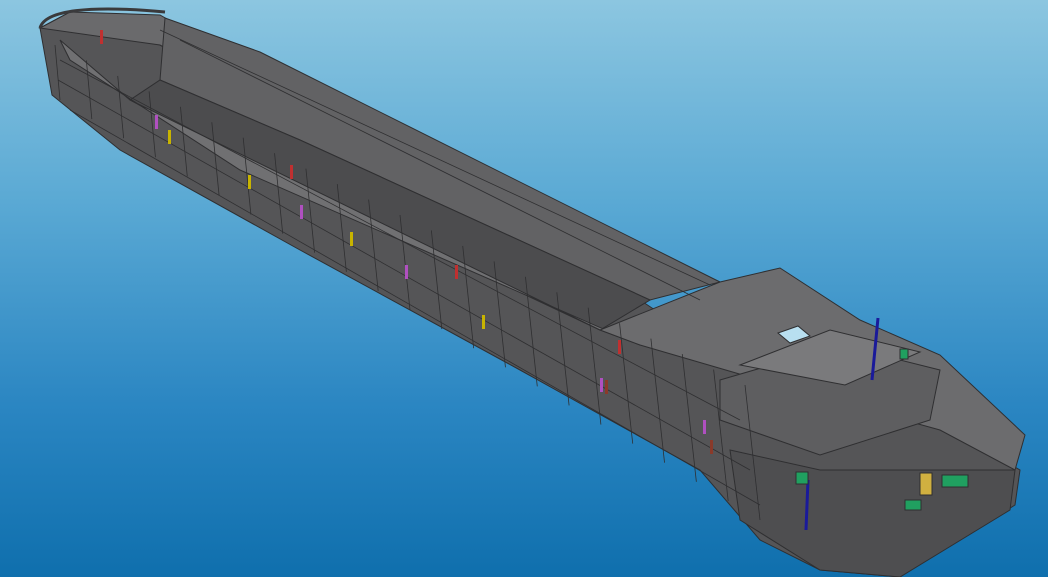 The width and height of the screenshot is (1048, 577). What do you see at coordinates (802, 478) in the screenshot?
I see `deck-equipment-green` at bounding box center [802, 478].